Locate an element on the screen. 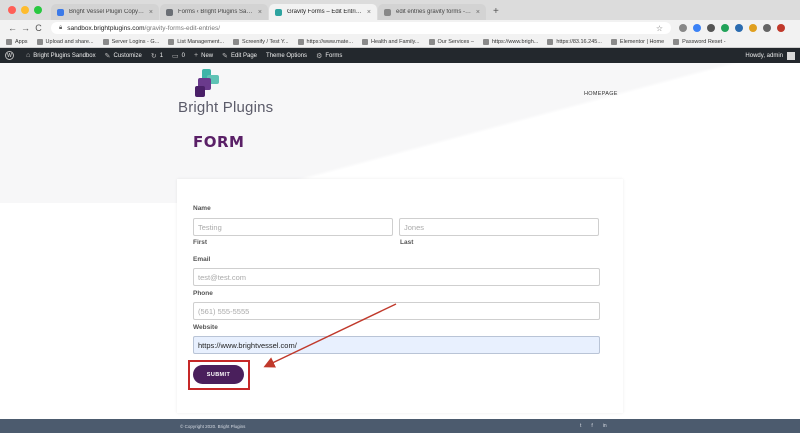  bookmark-item: Password Reset - is located at coordinates (699, 41).